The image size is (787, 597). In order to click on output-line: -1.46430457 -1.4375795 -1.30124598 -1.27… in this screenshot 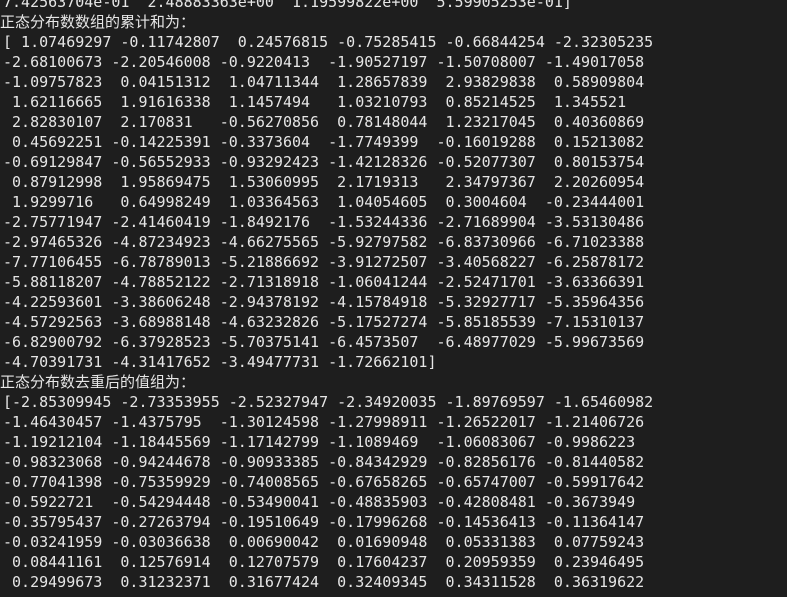, I will do `click(324, 422)`.